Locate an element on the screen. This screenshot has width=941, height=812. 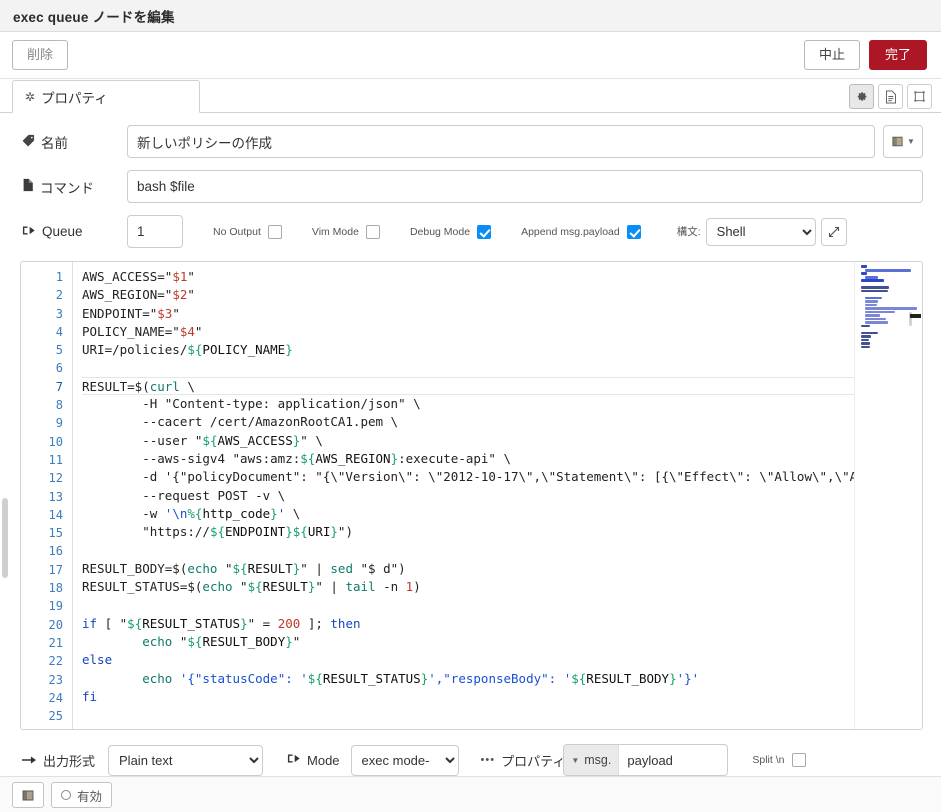
syntax-group: 構文: Shell is located at coordinates (761, 231).